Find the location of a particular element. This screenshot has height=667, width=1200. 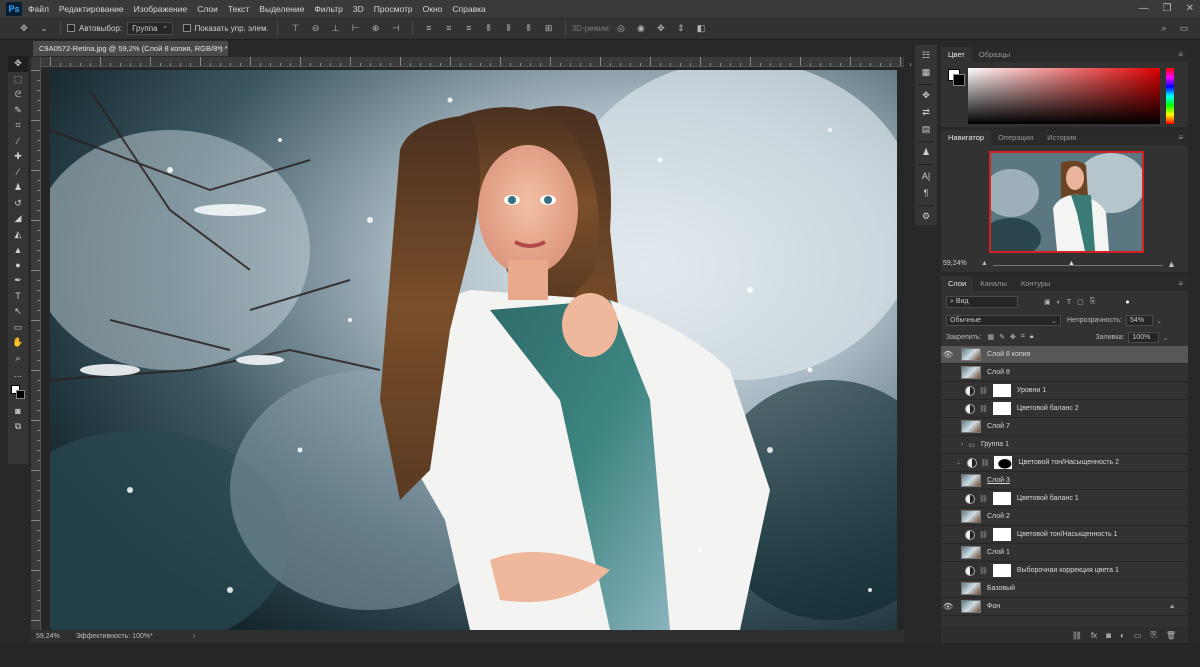

auto-align-icon: ⊞ is located at coordinates (549, 28).